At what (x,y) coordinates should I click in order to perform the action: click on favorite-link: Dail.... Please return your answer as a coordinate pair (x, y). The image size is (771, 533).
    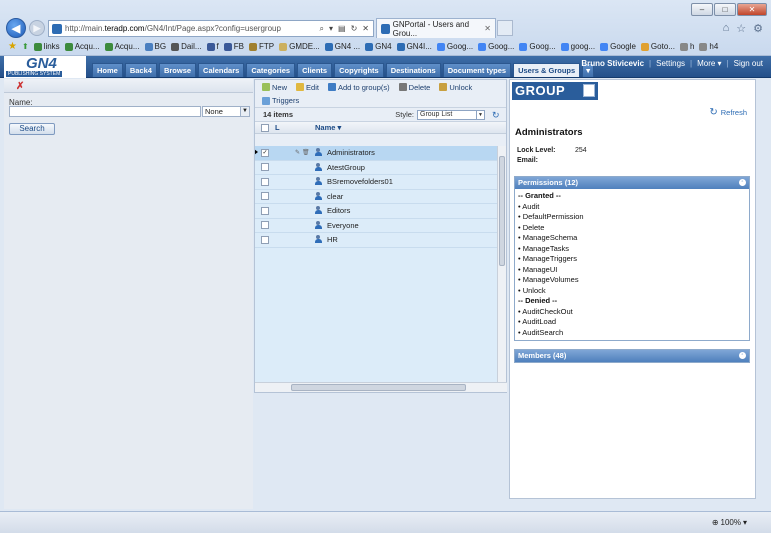
    Looking at the image, I should click on (186, 46).